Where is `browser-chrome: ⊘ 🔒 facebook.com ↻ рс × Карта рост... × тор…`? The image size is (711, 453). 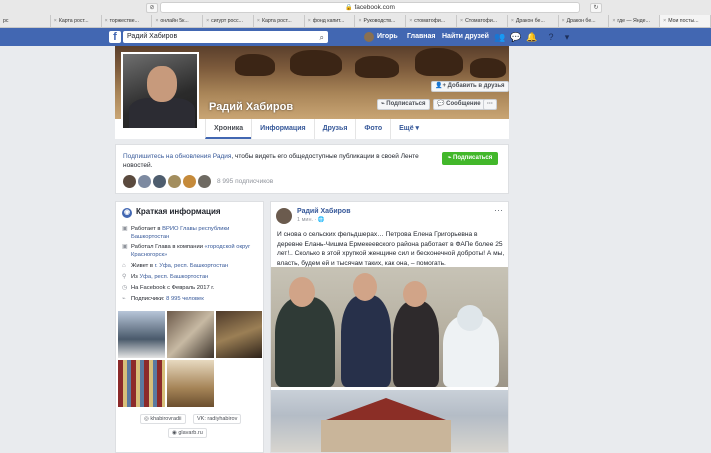 browser-chrome: ⊘ 🔒 facebook.com ↻ рс × Карта рост... × тор… is located at coordinates (355, 14).